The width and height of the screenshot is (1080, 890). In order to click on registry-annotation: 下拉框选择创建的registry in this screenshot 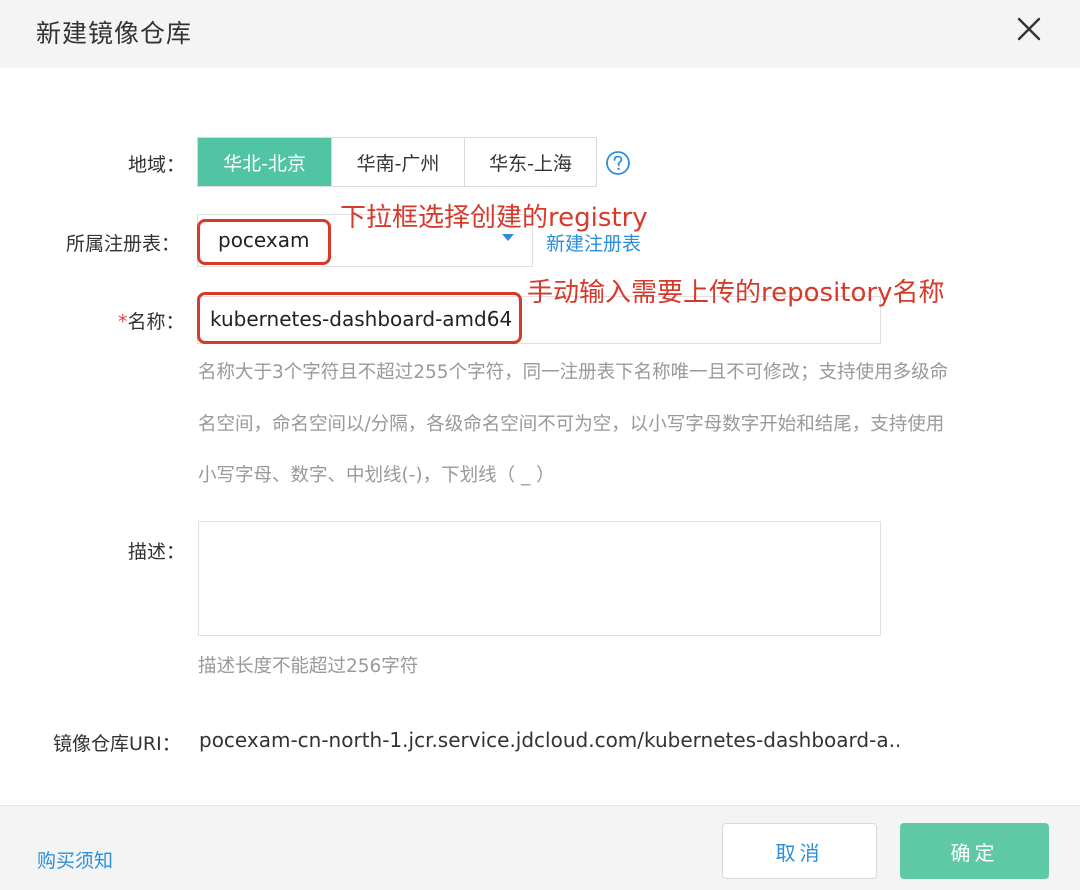, I will do `click(494, 218)`.